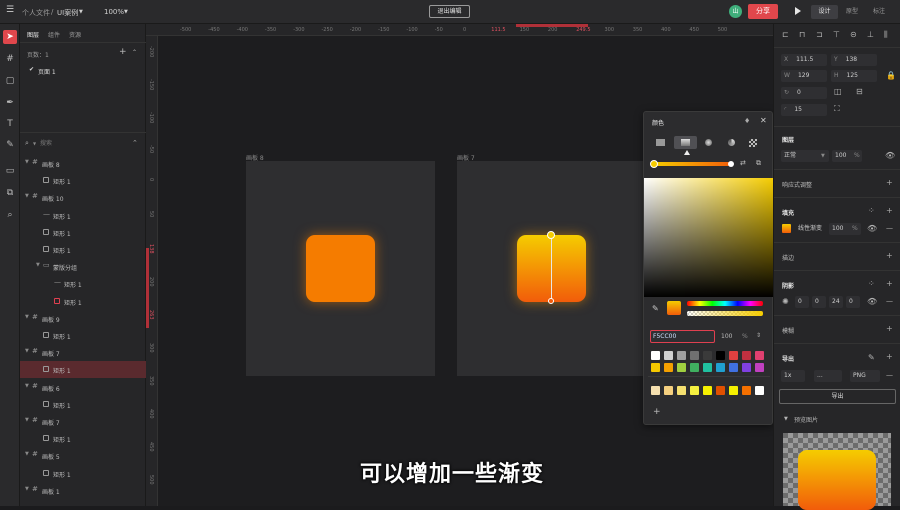 This screenshot has width=900, height=510. What do you see at coordinates (47, 71) in the screenshot?
I see `page-item: 页面 1` at bounding box center [47, 71].